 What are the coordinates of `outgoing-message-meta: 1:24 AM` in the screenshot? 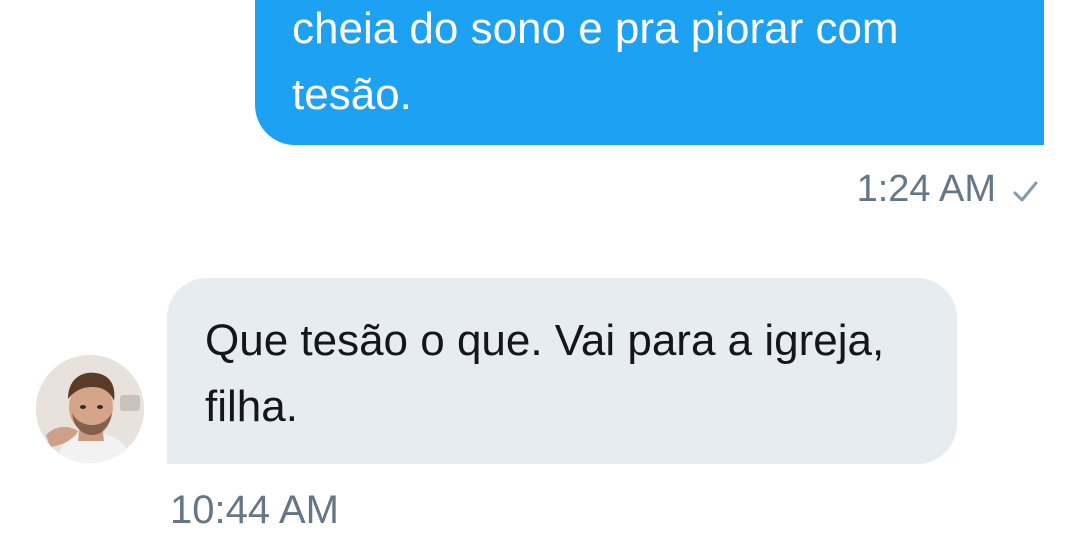 It's located at (948, 189).